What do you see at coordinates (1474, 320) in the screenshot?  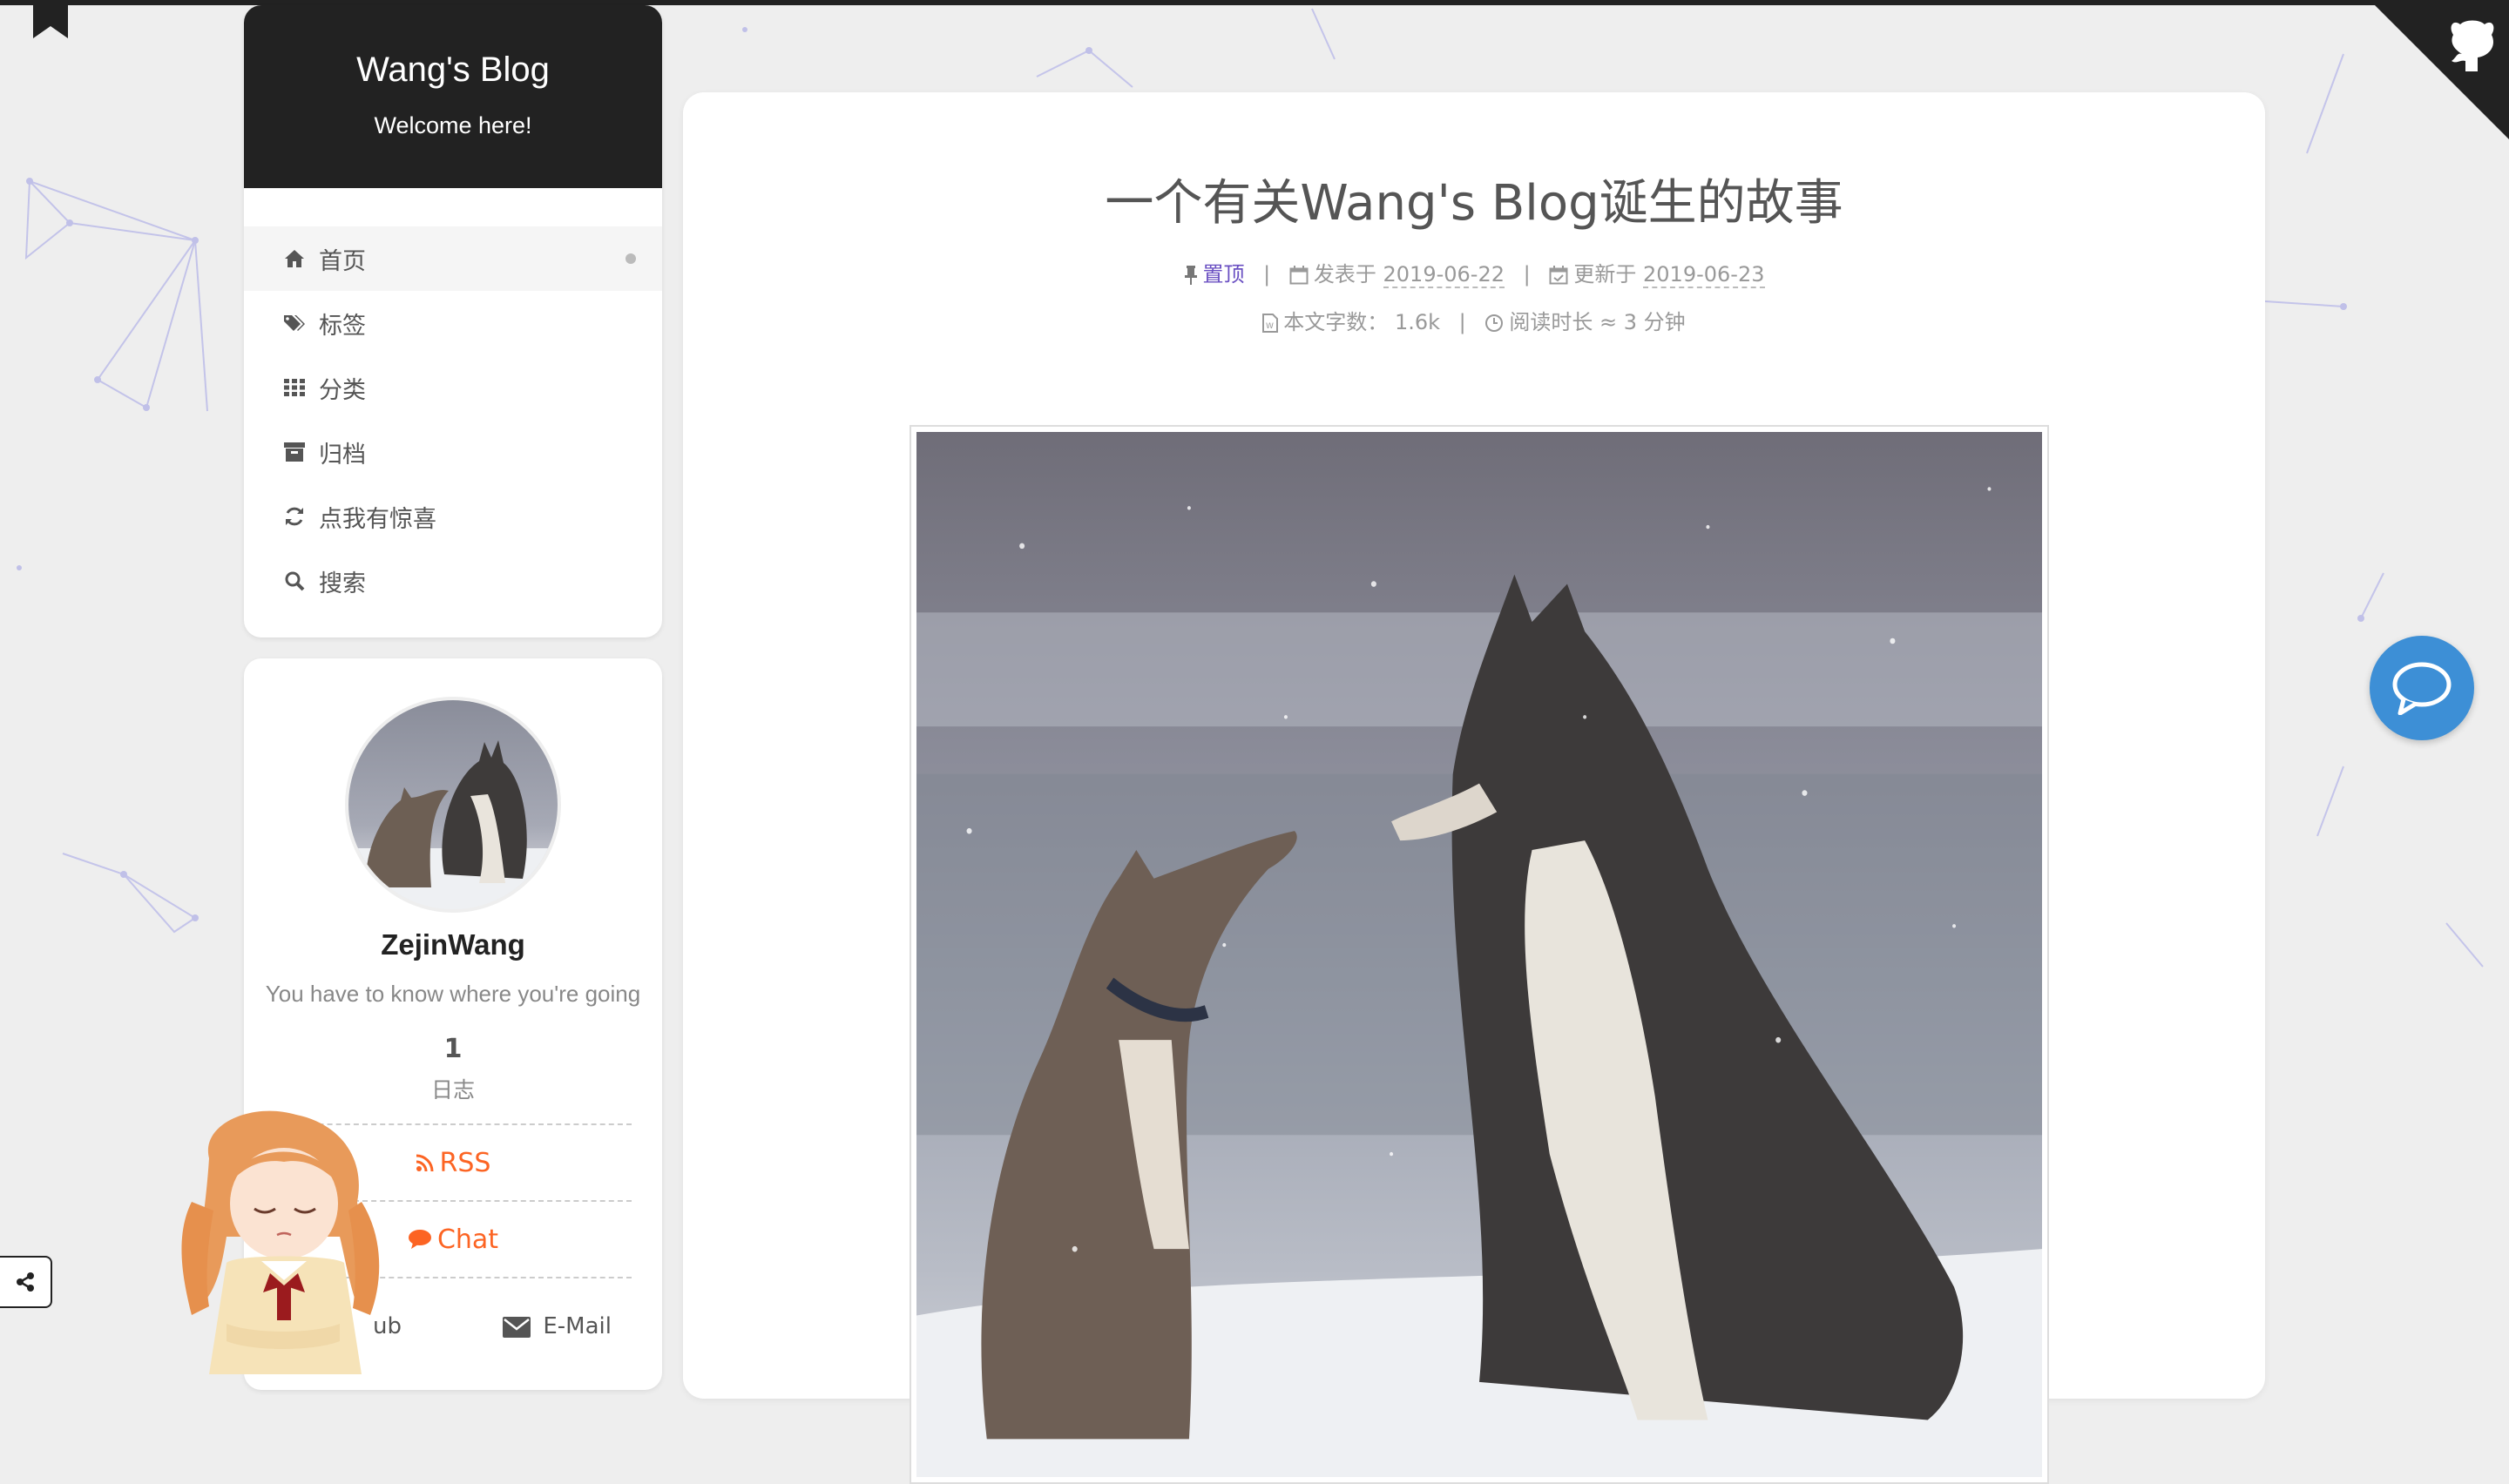 I see `post-meta-stats: W 本文字数： 1.6k | 阅读时长 ≈ 3 分钟` at bounding box center [1474, 320].